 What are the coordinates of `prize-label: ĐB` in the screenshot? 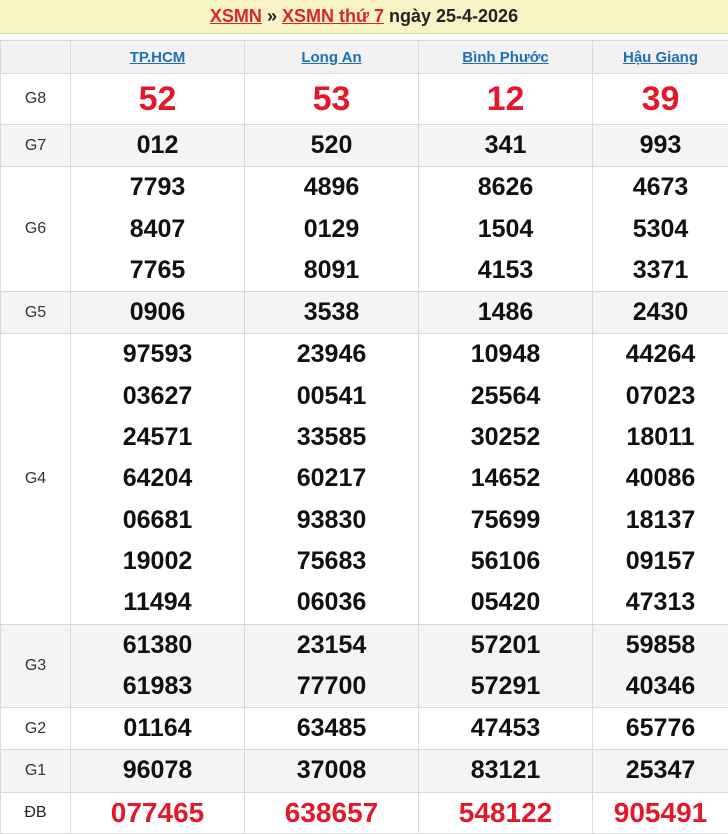 It's located at (35, 812).